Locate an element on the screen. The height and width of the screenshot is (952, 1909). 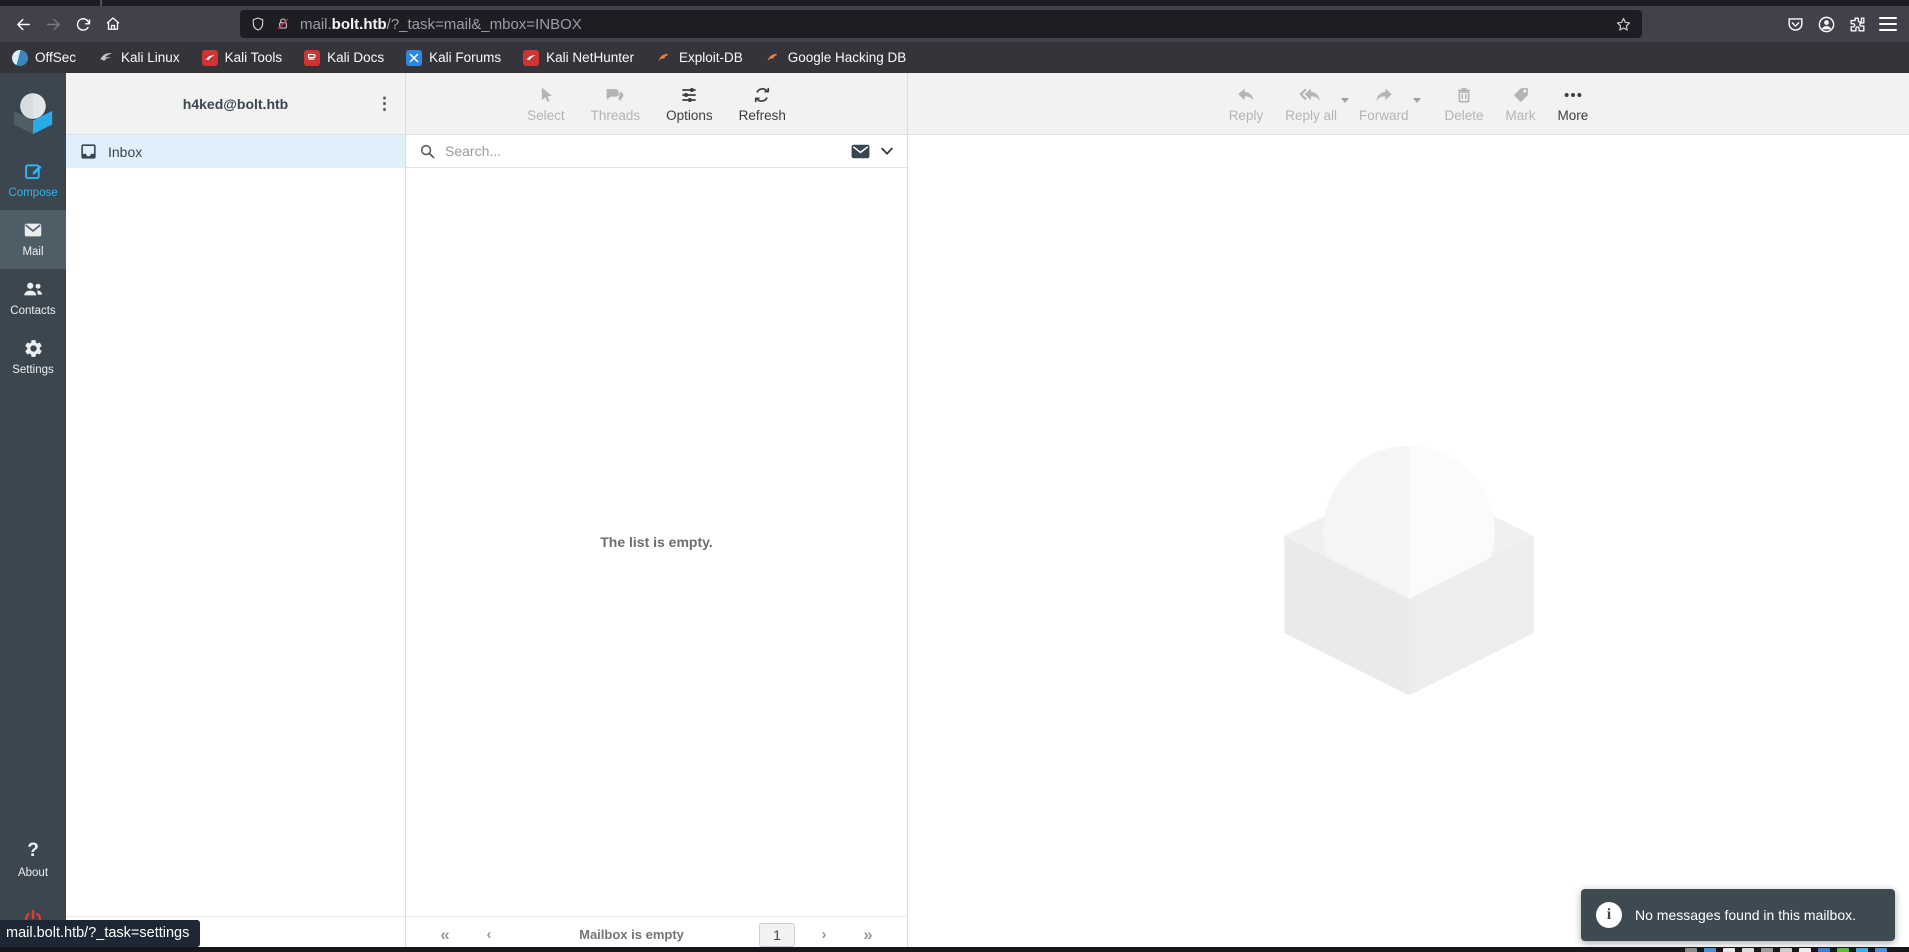
bookmark-offsec: OffSec is located at coordinates (44, 57).